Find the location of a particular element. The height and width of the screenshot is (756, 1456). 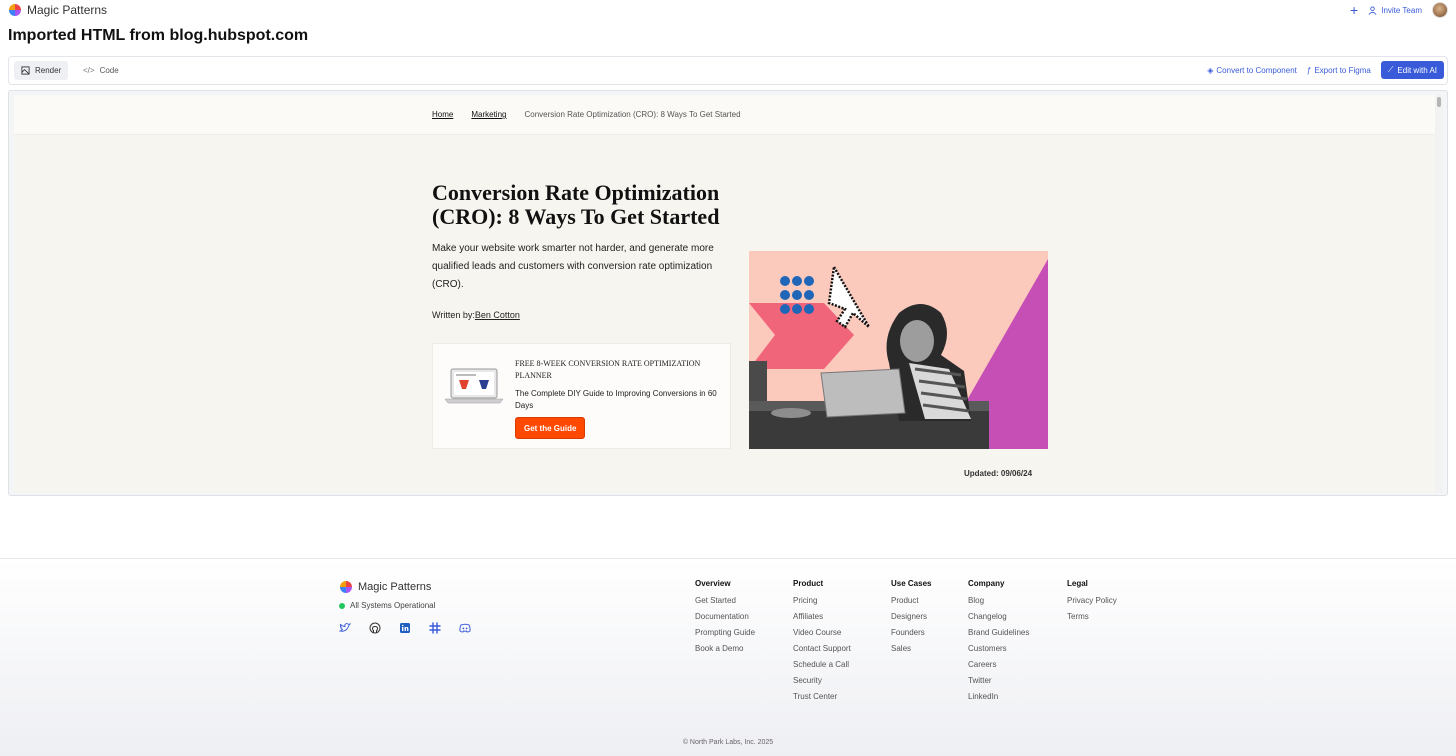

footer-link-privacy-policy: Privacy Policy is located at coordinates (1092, 603).